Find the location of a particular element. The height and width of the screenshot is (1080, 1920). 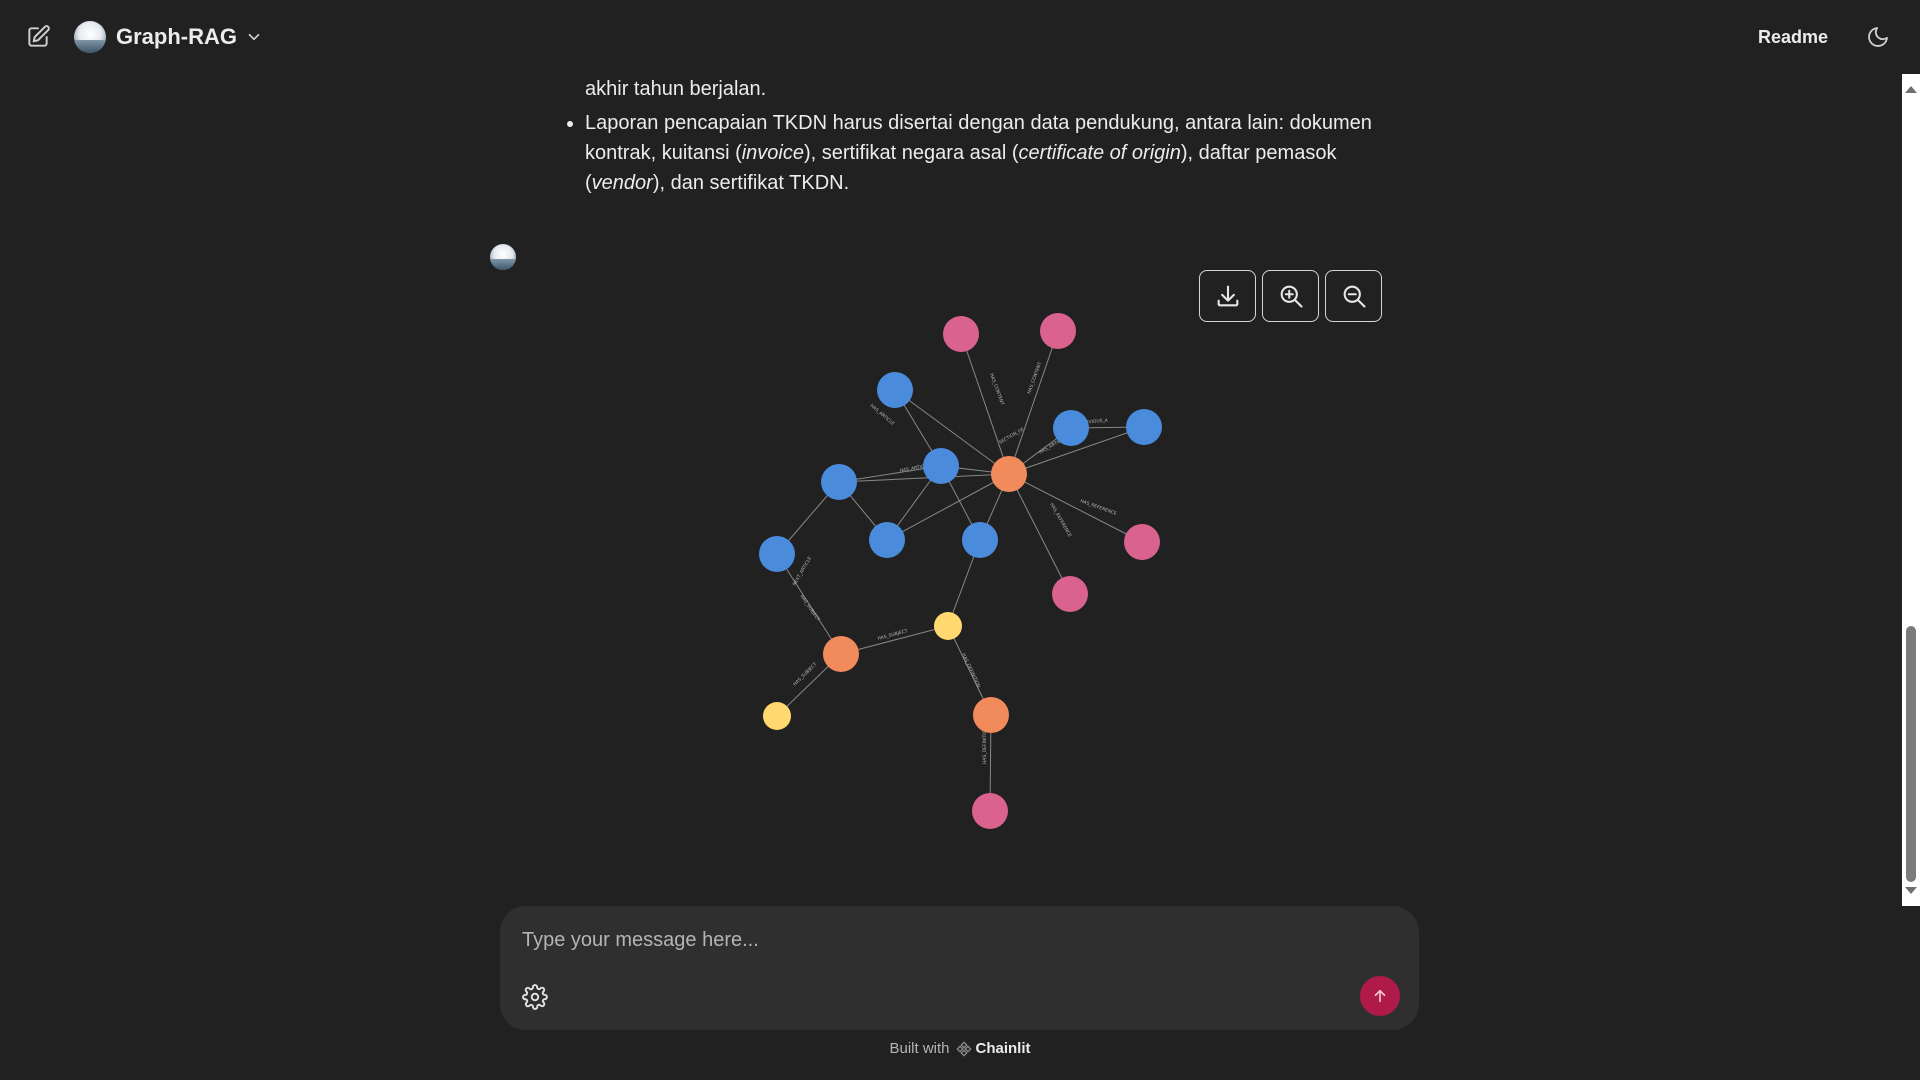

graph-edges is located at coordinates (960, 571).